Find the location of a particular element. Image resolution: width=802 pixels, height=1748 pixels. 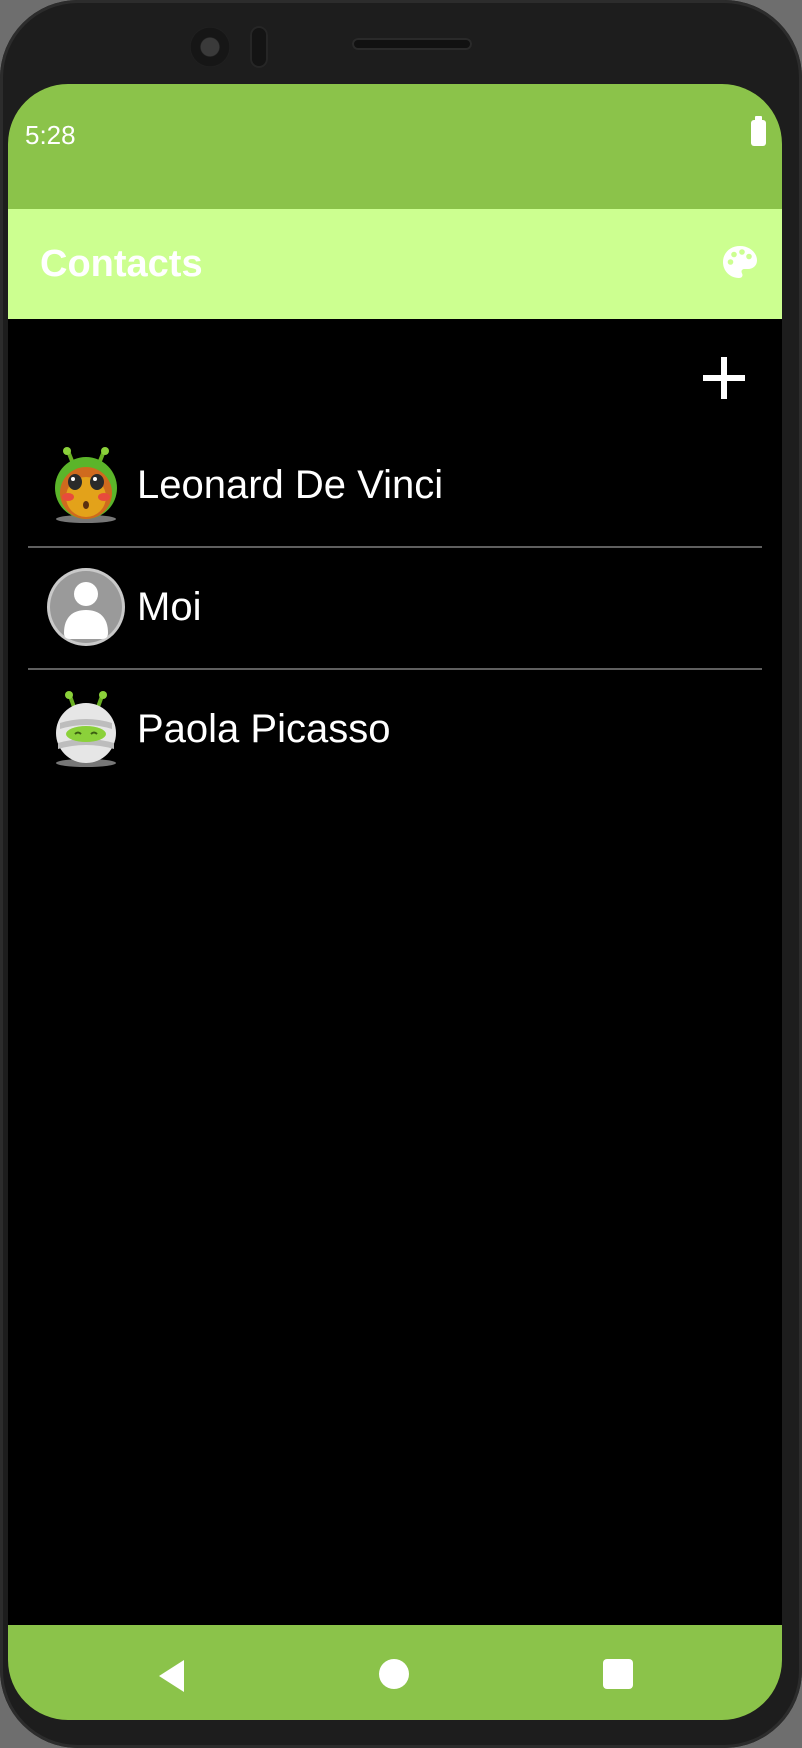

contact-name: Moi is located at coordinates (169, 607).